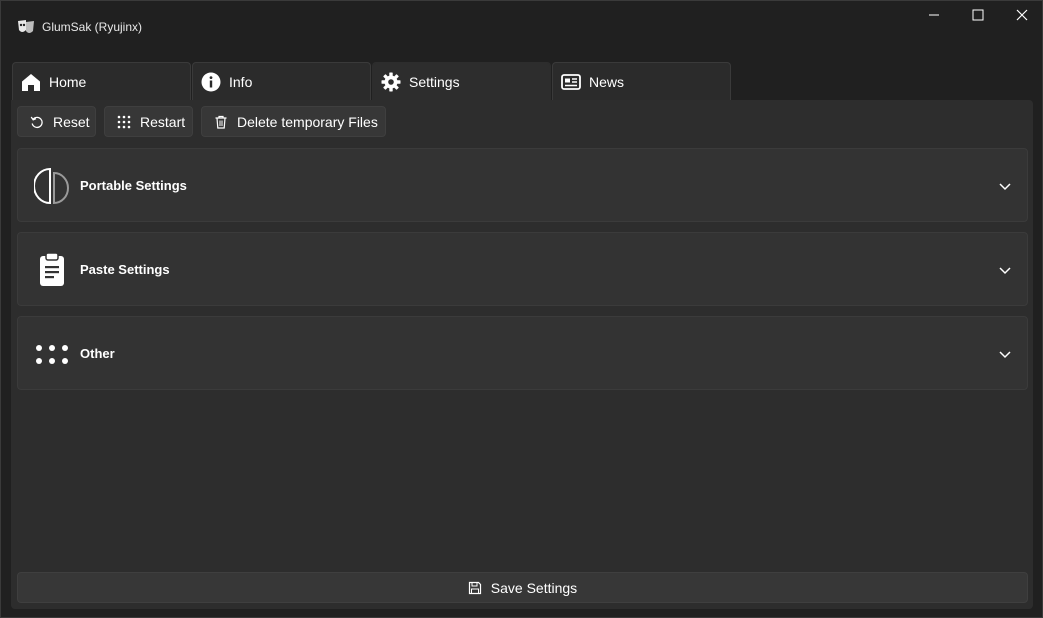 Image resolution: width=1043 pixels, height=618 pixels. Describe the element at coordinates (571, 82) in the screenshot. I see `news-icon` at that location.